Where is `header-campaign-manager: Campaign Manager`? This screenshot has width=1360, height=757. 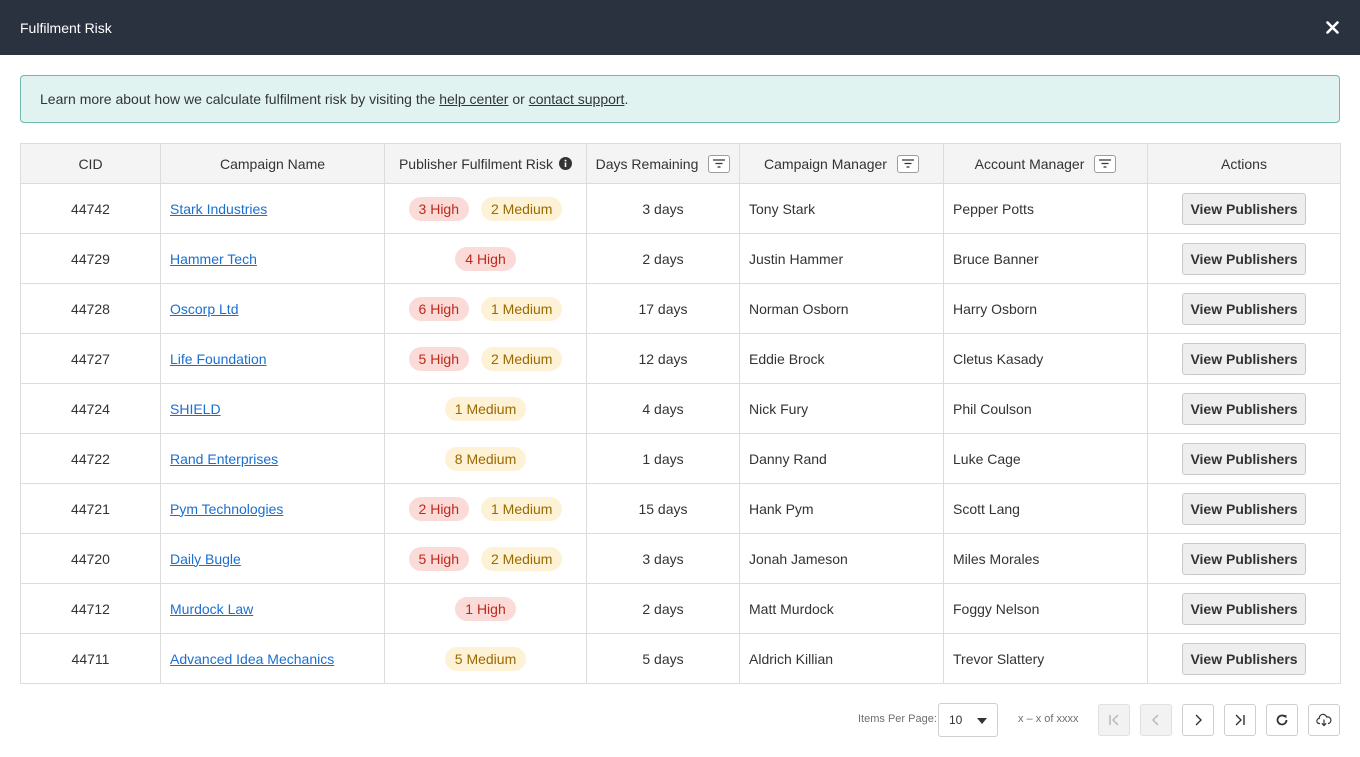 header-campaign-manager: Campaign Manager is located at coordinates (841, 163).